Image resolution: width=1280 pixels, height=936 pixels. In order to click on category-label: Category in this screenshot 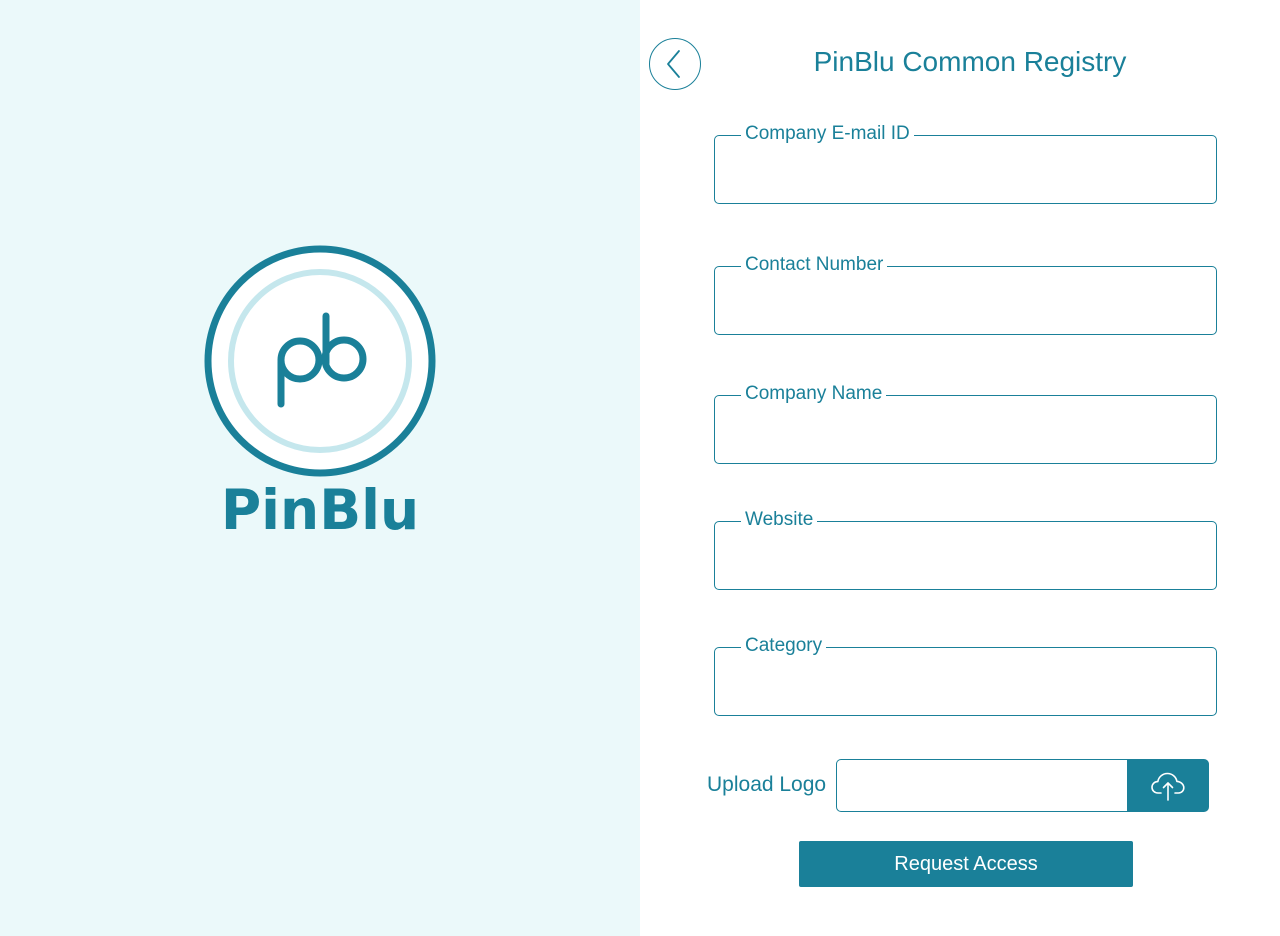, I will do `click(784, 646)`.